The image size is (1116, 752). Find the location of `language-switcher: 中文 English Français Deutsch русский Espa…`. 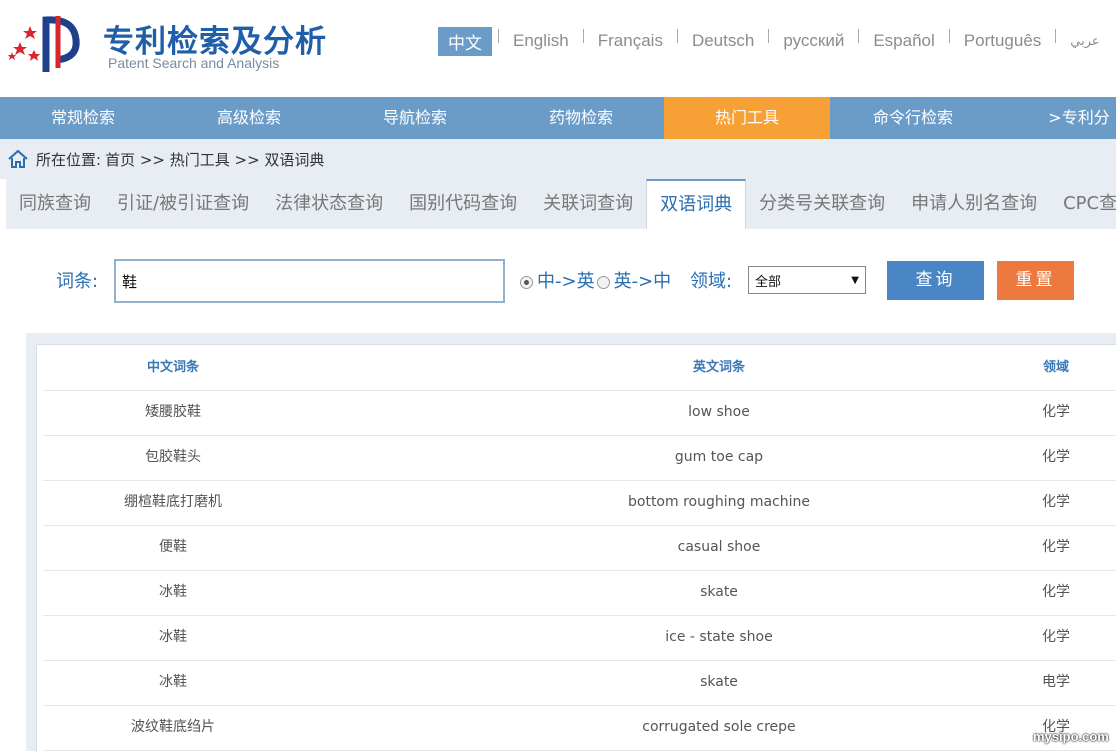

language-switcher: 中文 English Français Deutsch русский Espa… is located at coordinates (776, 41).